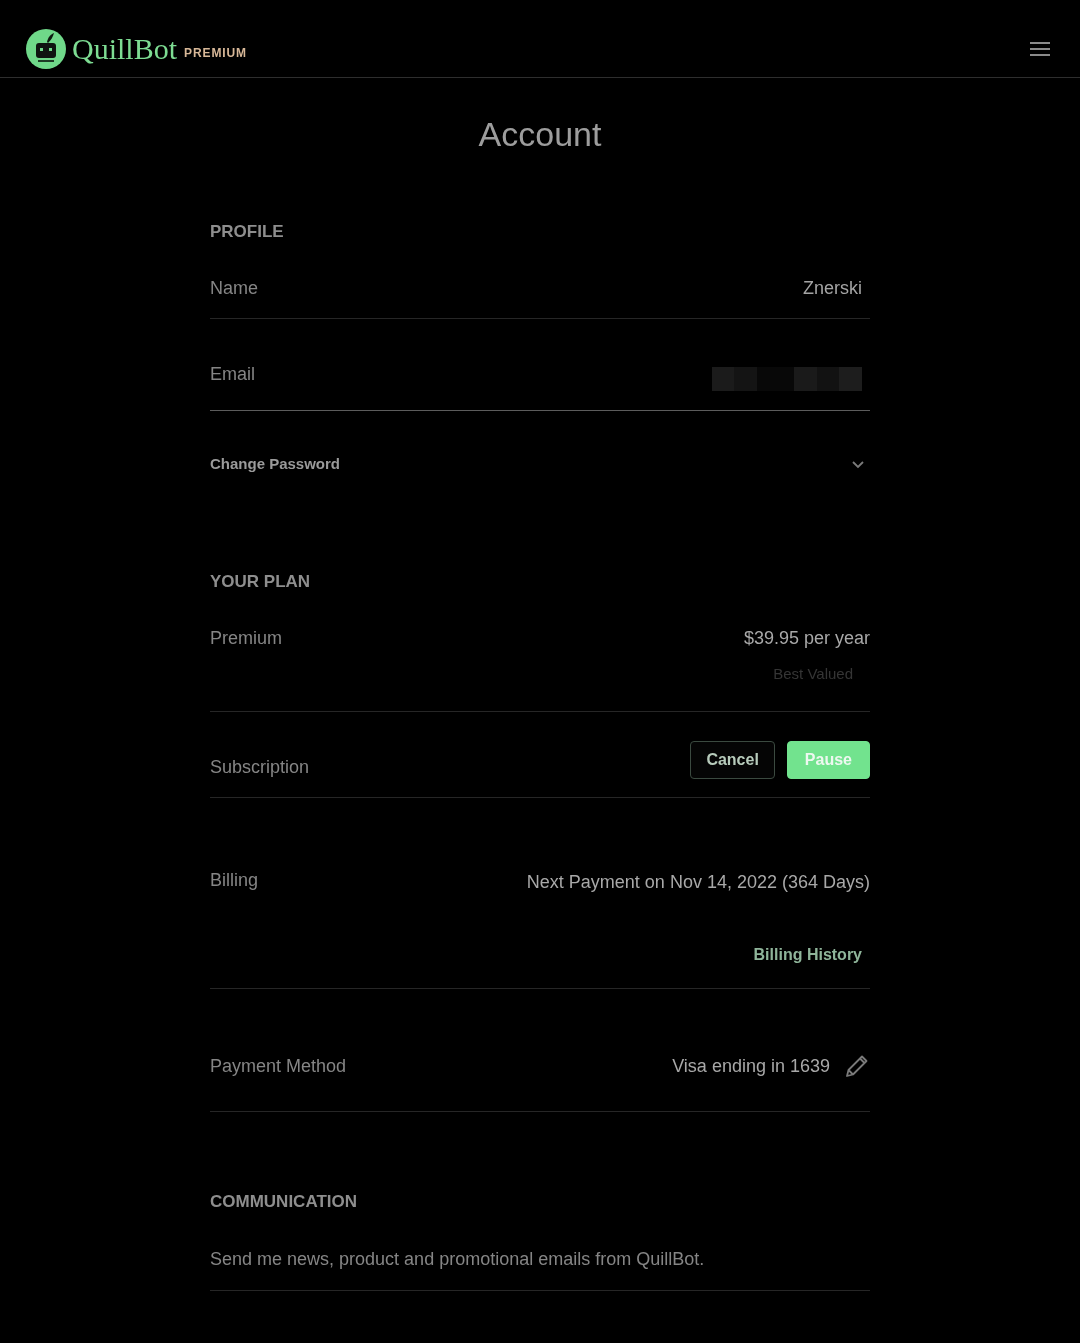 This screenshot has height=1343, width=1080. I want to click on row-label: Subscription, so click(260, 767).